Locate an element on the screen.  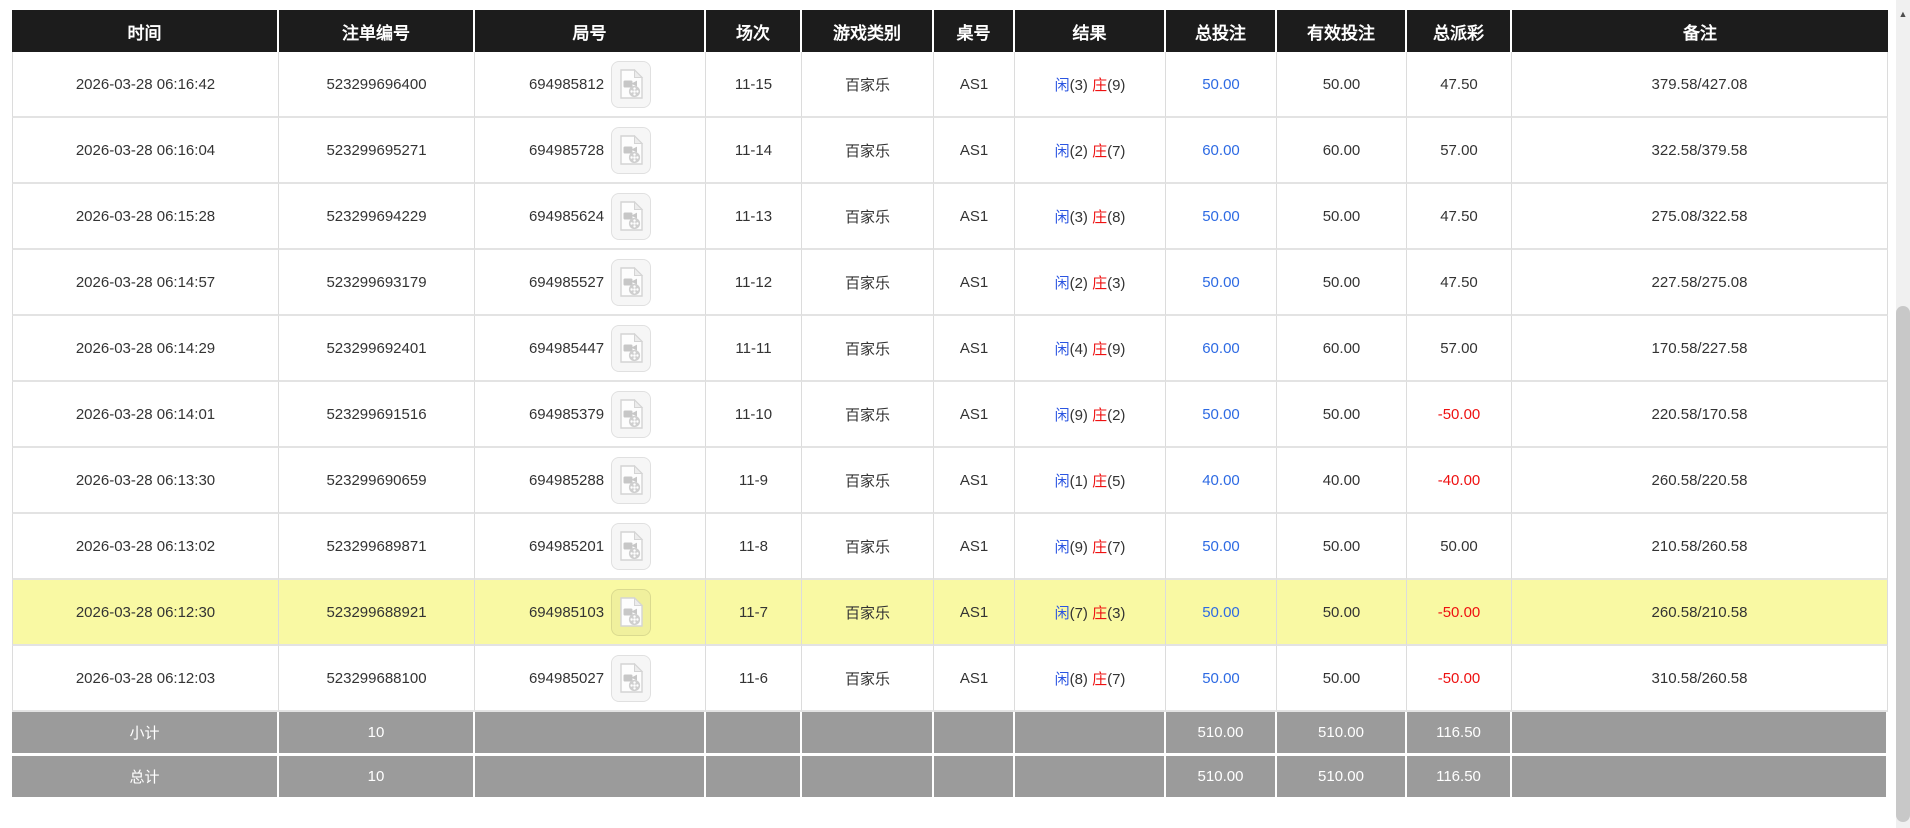
vertical-scrollbar: ▲ is located at coordinates (1903, 414).